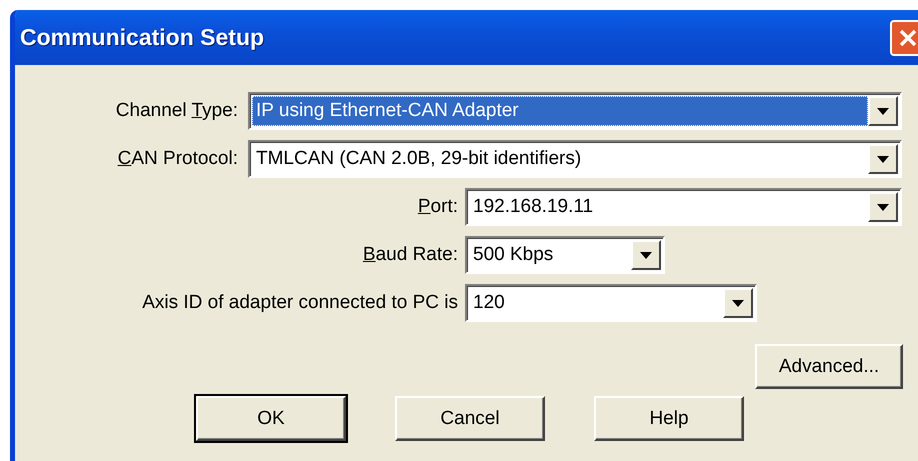 This screenshot has width=918, height=461. What do you see at coordinates (271, 418) in the screenshot?
I see `dialog-button: OK` at bounding box center [271, 418].